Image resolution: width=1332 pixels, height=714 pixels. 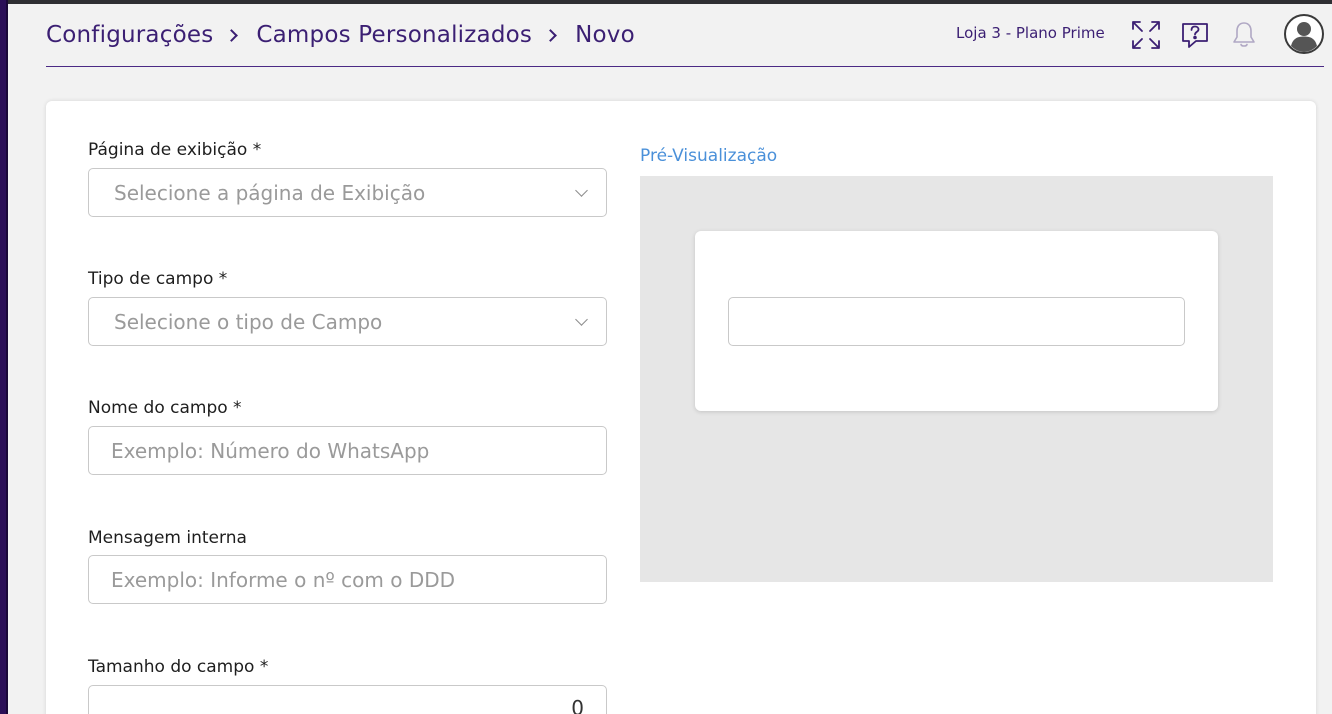 I want to click on field-type-label: Tipo de campo *, so click(x=158, y=279).